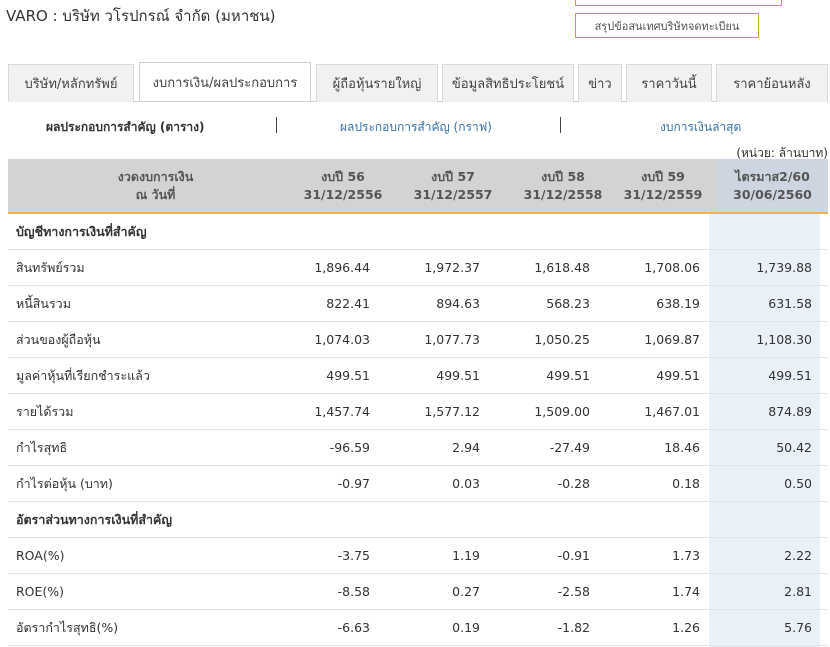 The width and height of the screenshot is (830, 647). I want to click on row-label: รายได้รวม, so click(45, 411).